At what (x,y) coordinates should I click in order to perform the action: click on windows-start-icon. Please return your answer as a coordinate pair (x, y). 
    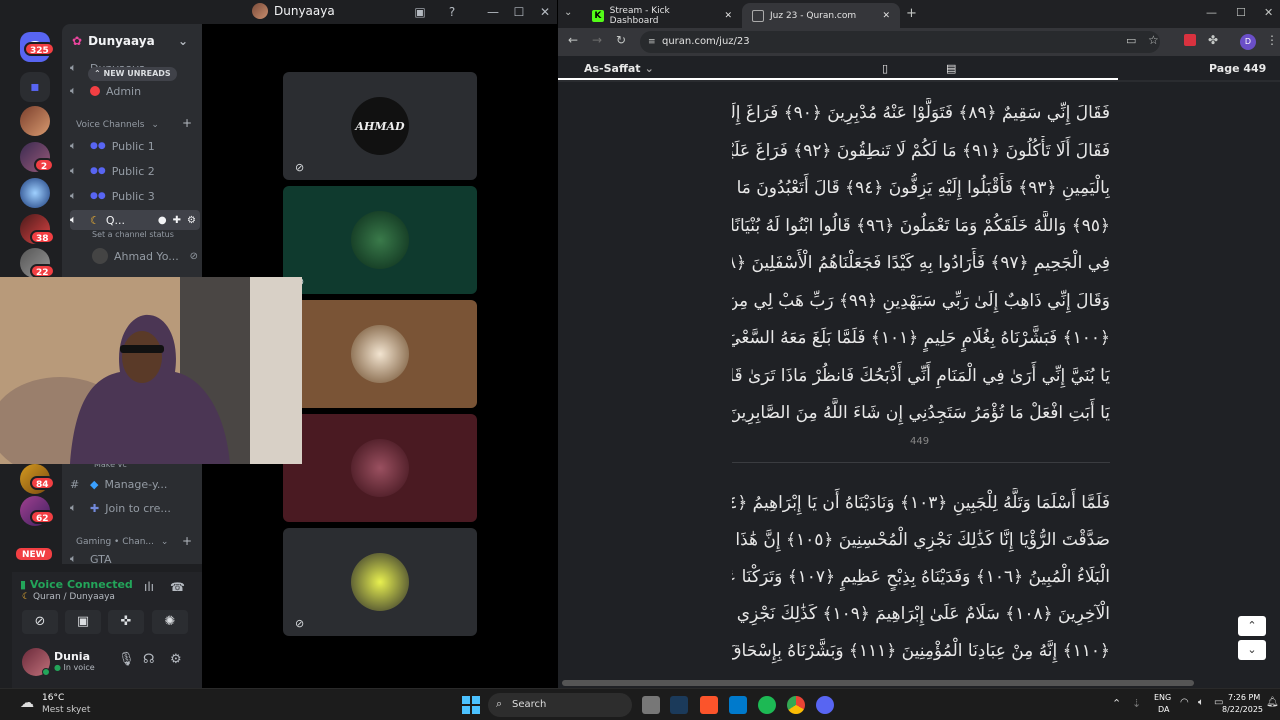
    Looking at the image, I should click on (471, 705).